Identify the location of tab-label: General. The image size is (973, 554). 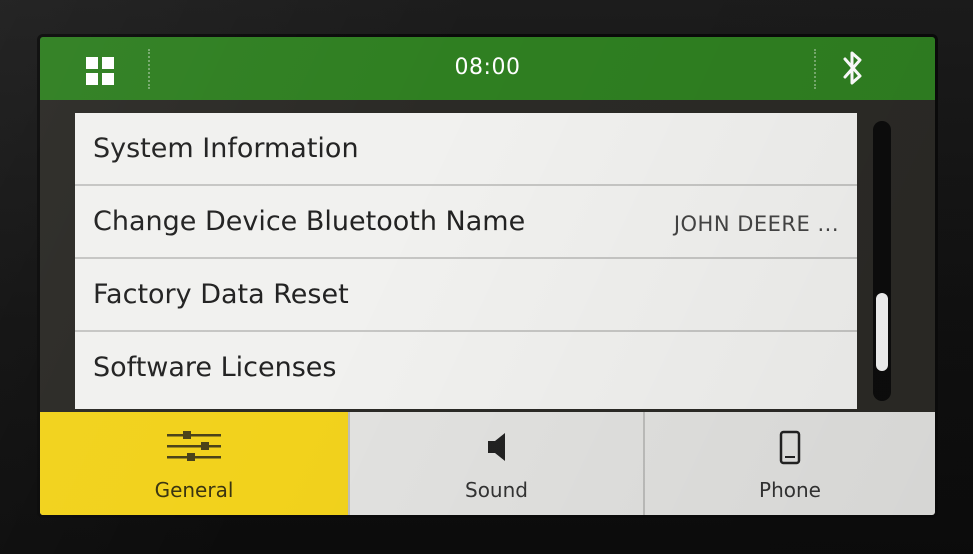
(194, 490).